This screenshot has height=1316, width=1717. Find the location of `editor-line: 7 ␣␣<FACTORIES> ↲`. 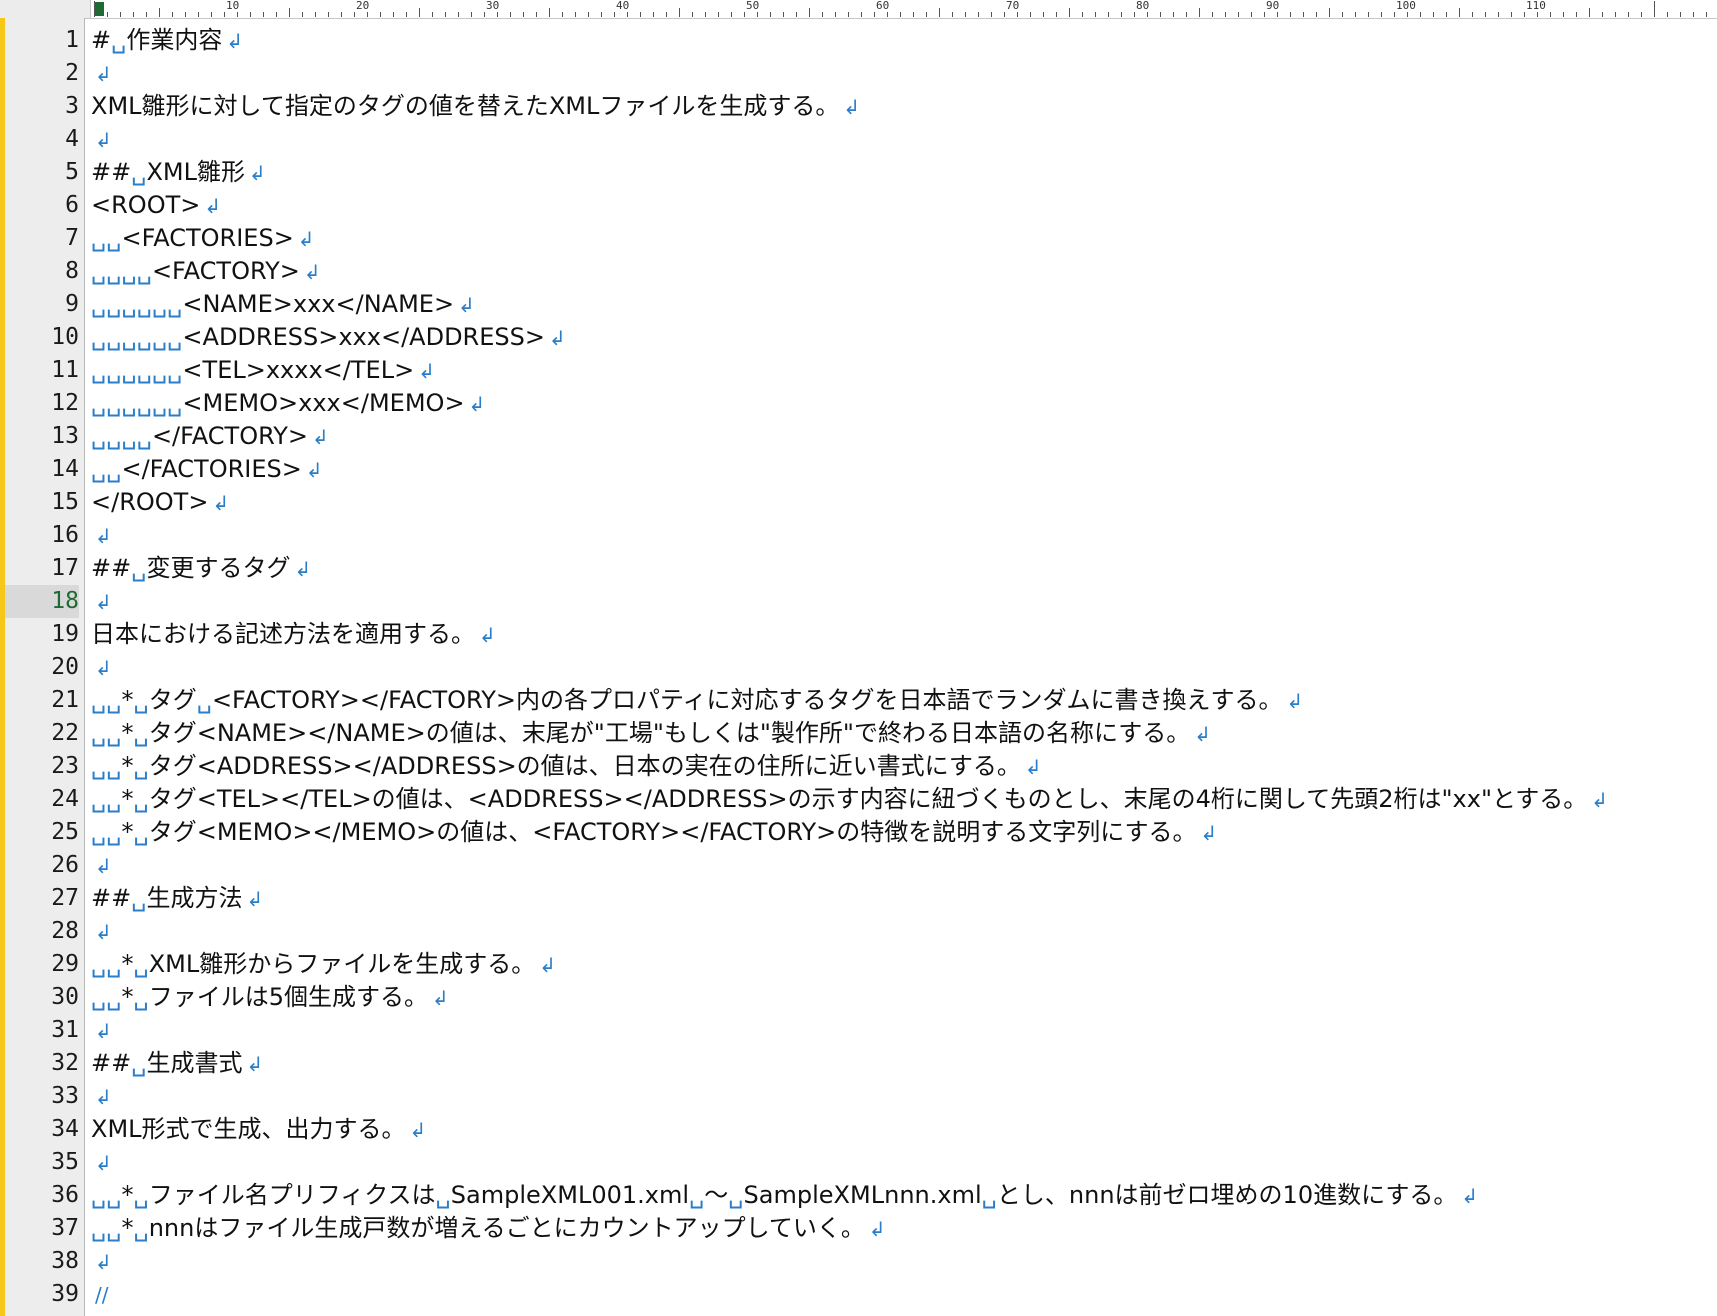

editor-line: 7 ␣␣<FACTORIES> ↲ is located at coordinates (858, 238).